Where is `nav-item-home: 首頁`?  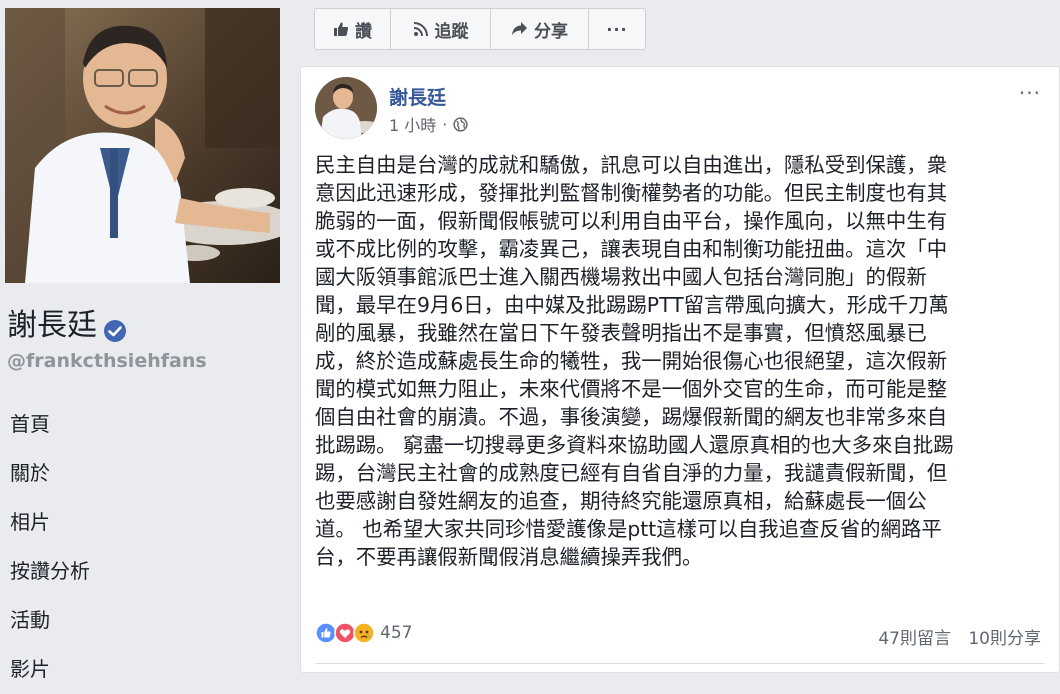 nav-item-home: 首頁 is located at coordinates (148, 424).